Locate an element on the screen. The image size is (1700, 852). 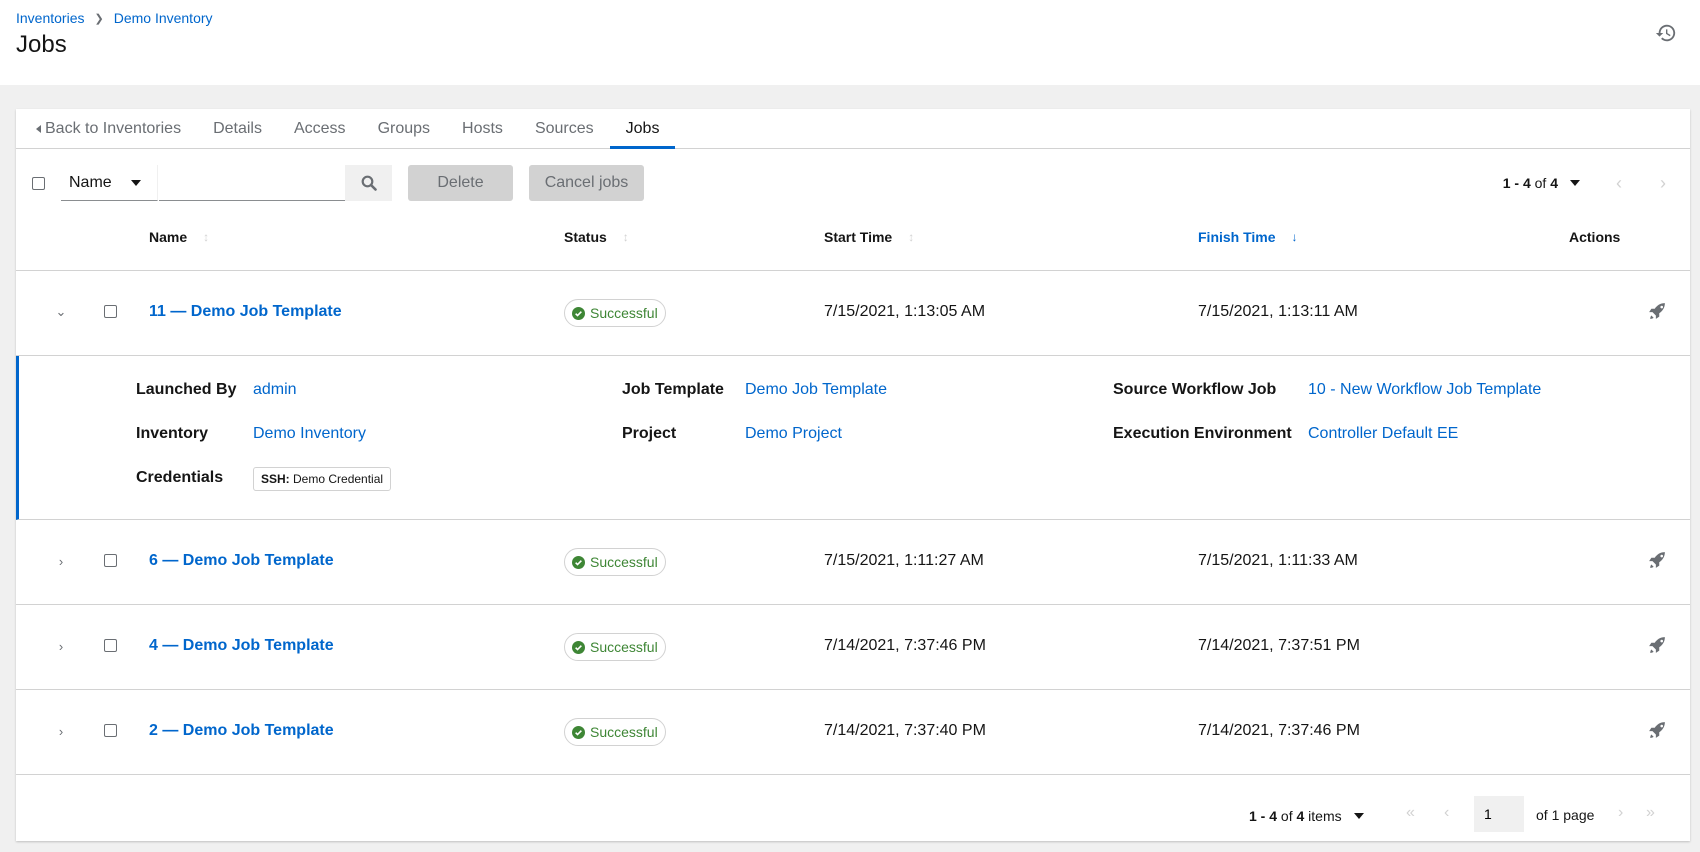
pagination-range: 1 - 4 of 4 is located at coordinates (1530, 183).